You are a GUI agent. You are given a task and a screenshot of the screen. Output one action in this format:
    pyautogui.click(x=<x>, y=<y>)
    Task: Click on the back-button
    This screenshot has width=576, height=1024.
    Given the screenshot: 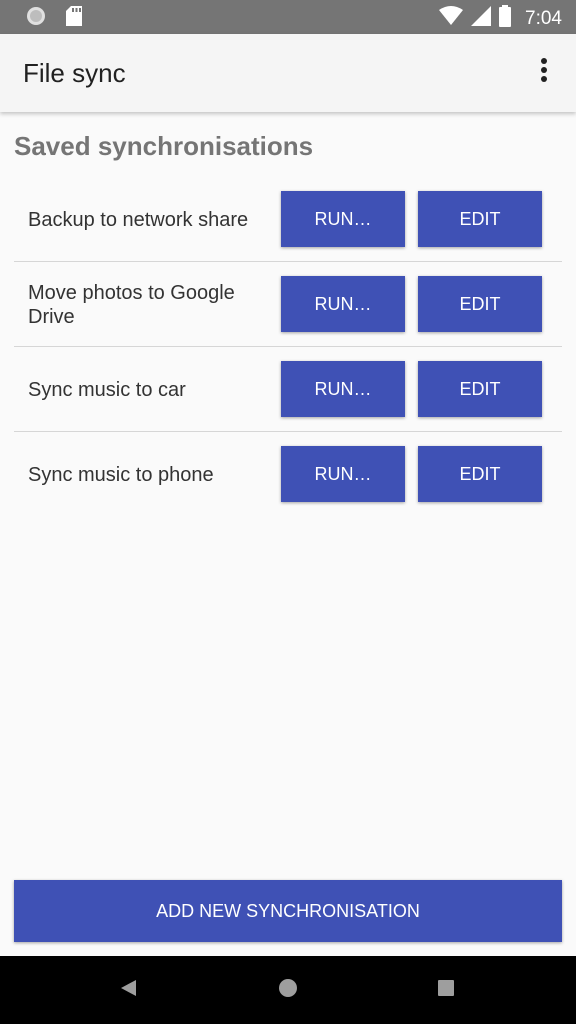 What is the action you would take?
    pyautogui.click(x=128, y=990)
    